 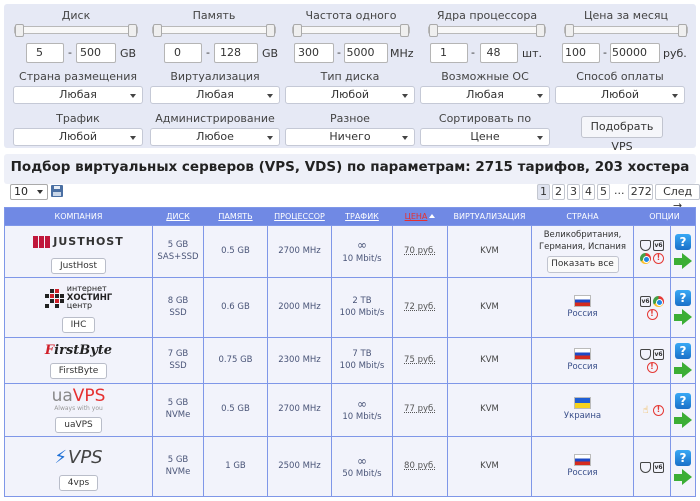 What do you see at coordinates (183, 53) in the screenshot?
I see `memory-min-input: 0` at bounding box center [183, 53].